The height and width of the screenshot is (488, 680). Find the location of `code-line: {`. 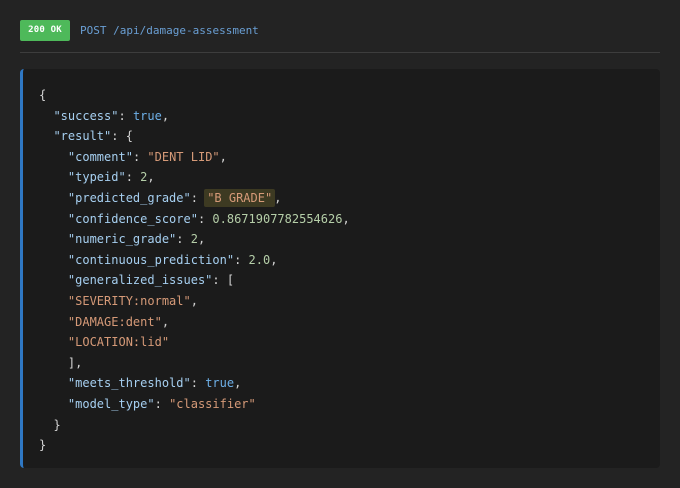

code-line: { is located at coordinates (43, 95).